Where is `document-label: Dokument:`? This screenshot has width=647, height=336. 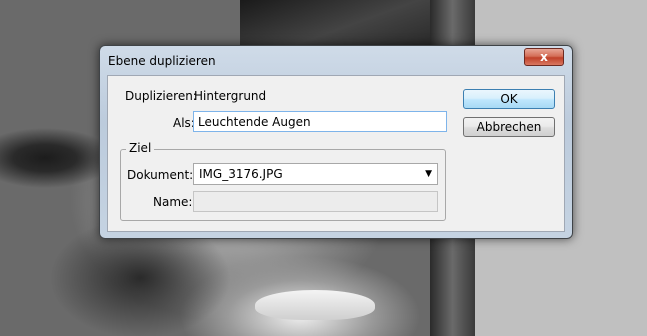 document-label: Dokument: is located at coordinates (160, 175).